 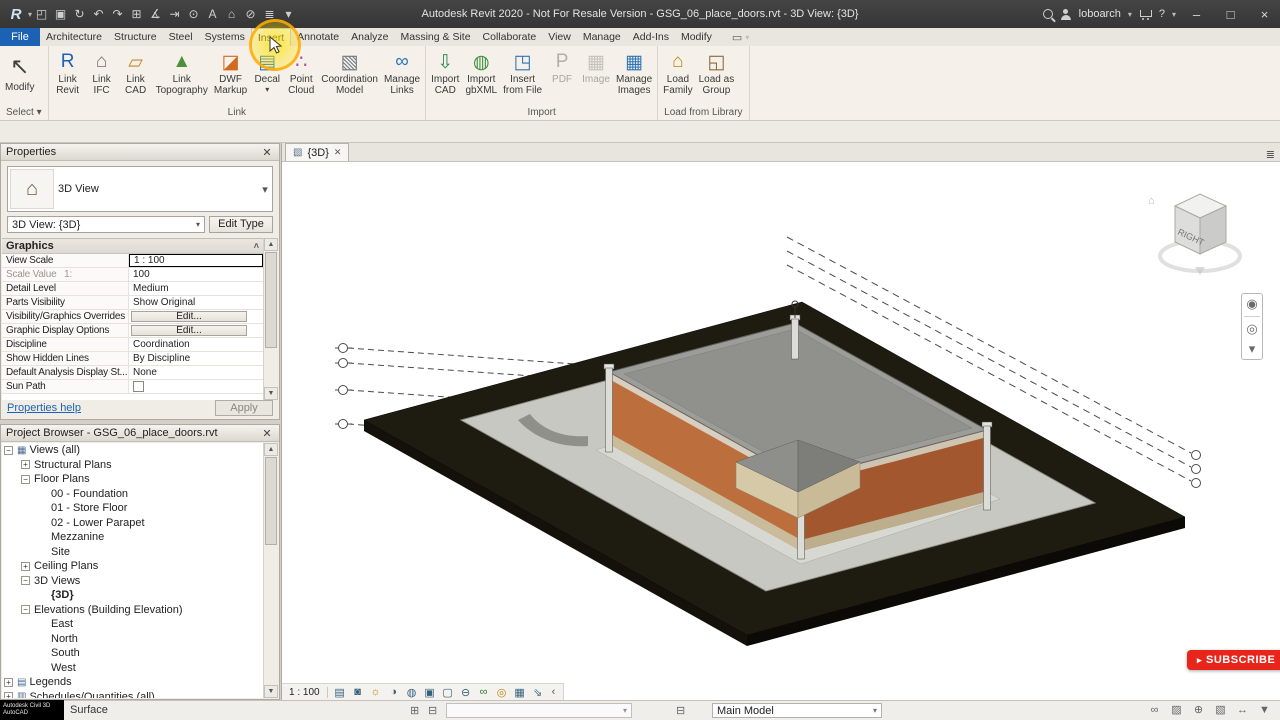 I want to click on ribbon-display-arrow-icon: ▾, so click(x=747, y=37).